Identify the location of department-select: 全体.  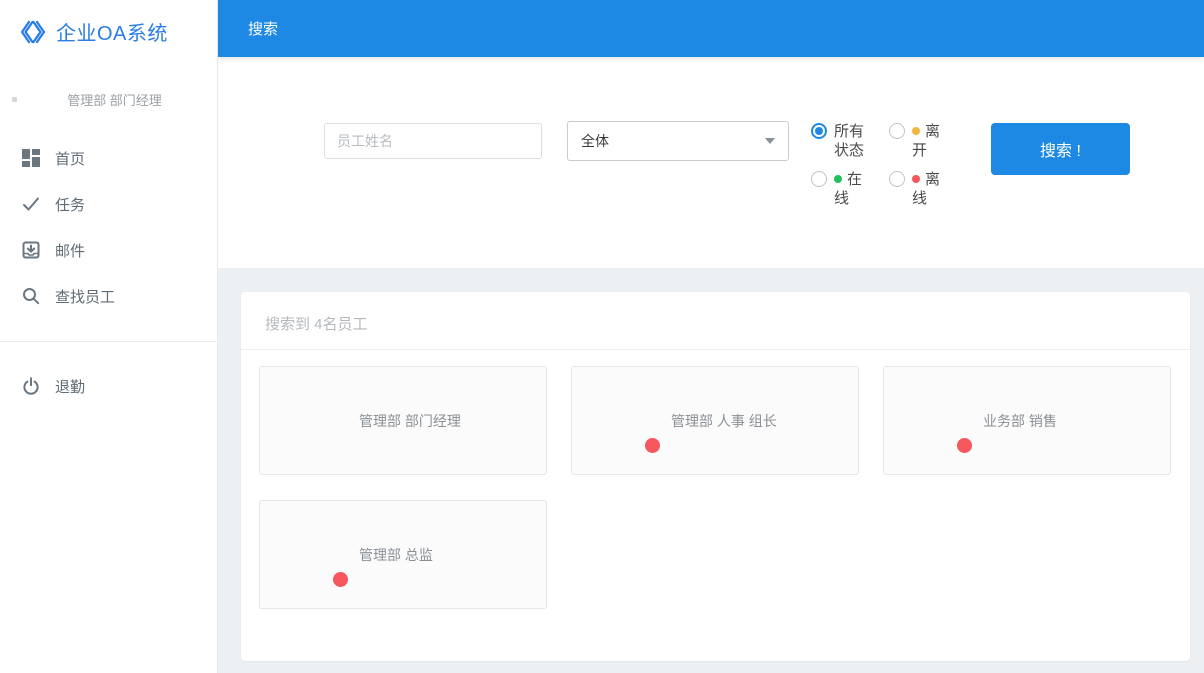
(678, 141).